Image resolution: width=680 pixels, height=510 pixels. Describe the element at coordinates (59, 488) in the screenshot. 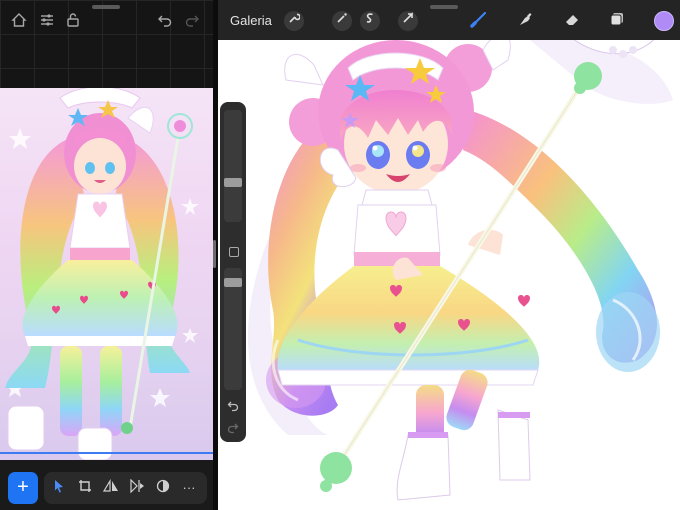

I see `select-icon` at that location.